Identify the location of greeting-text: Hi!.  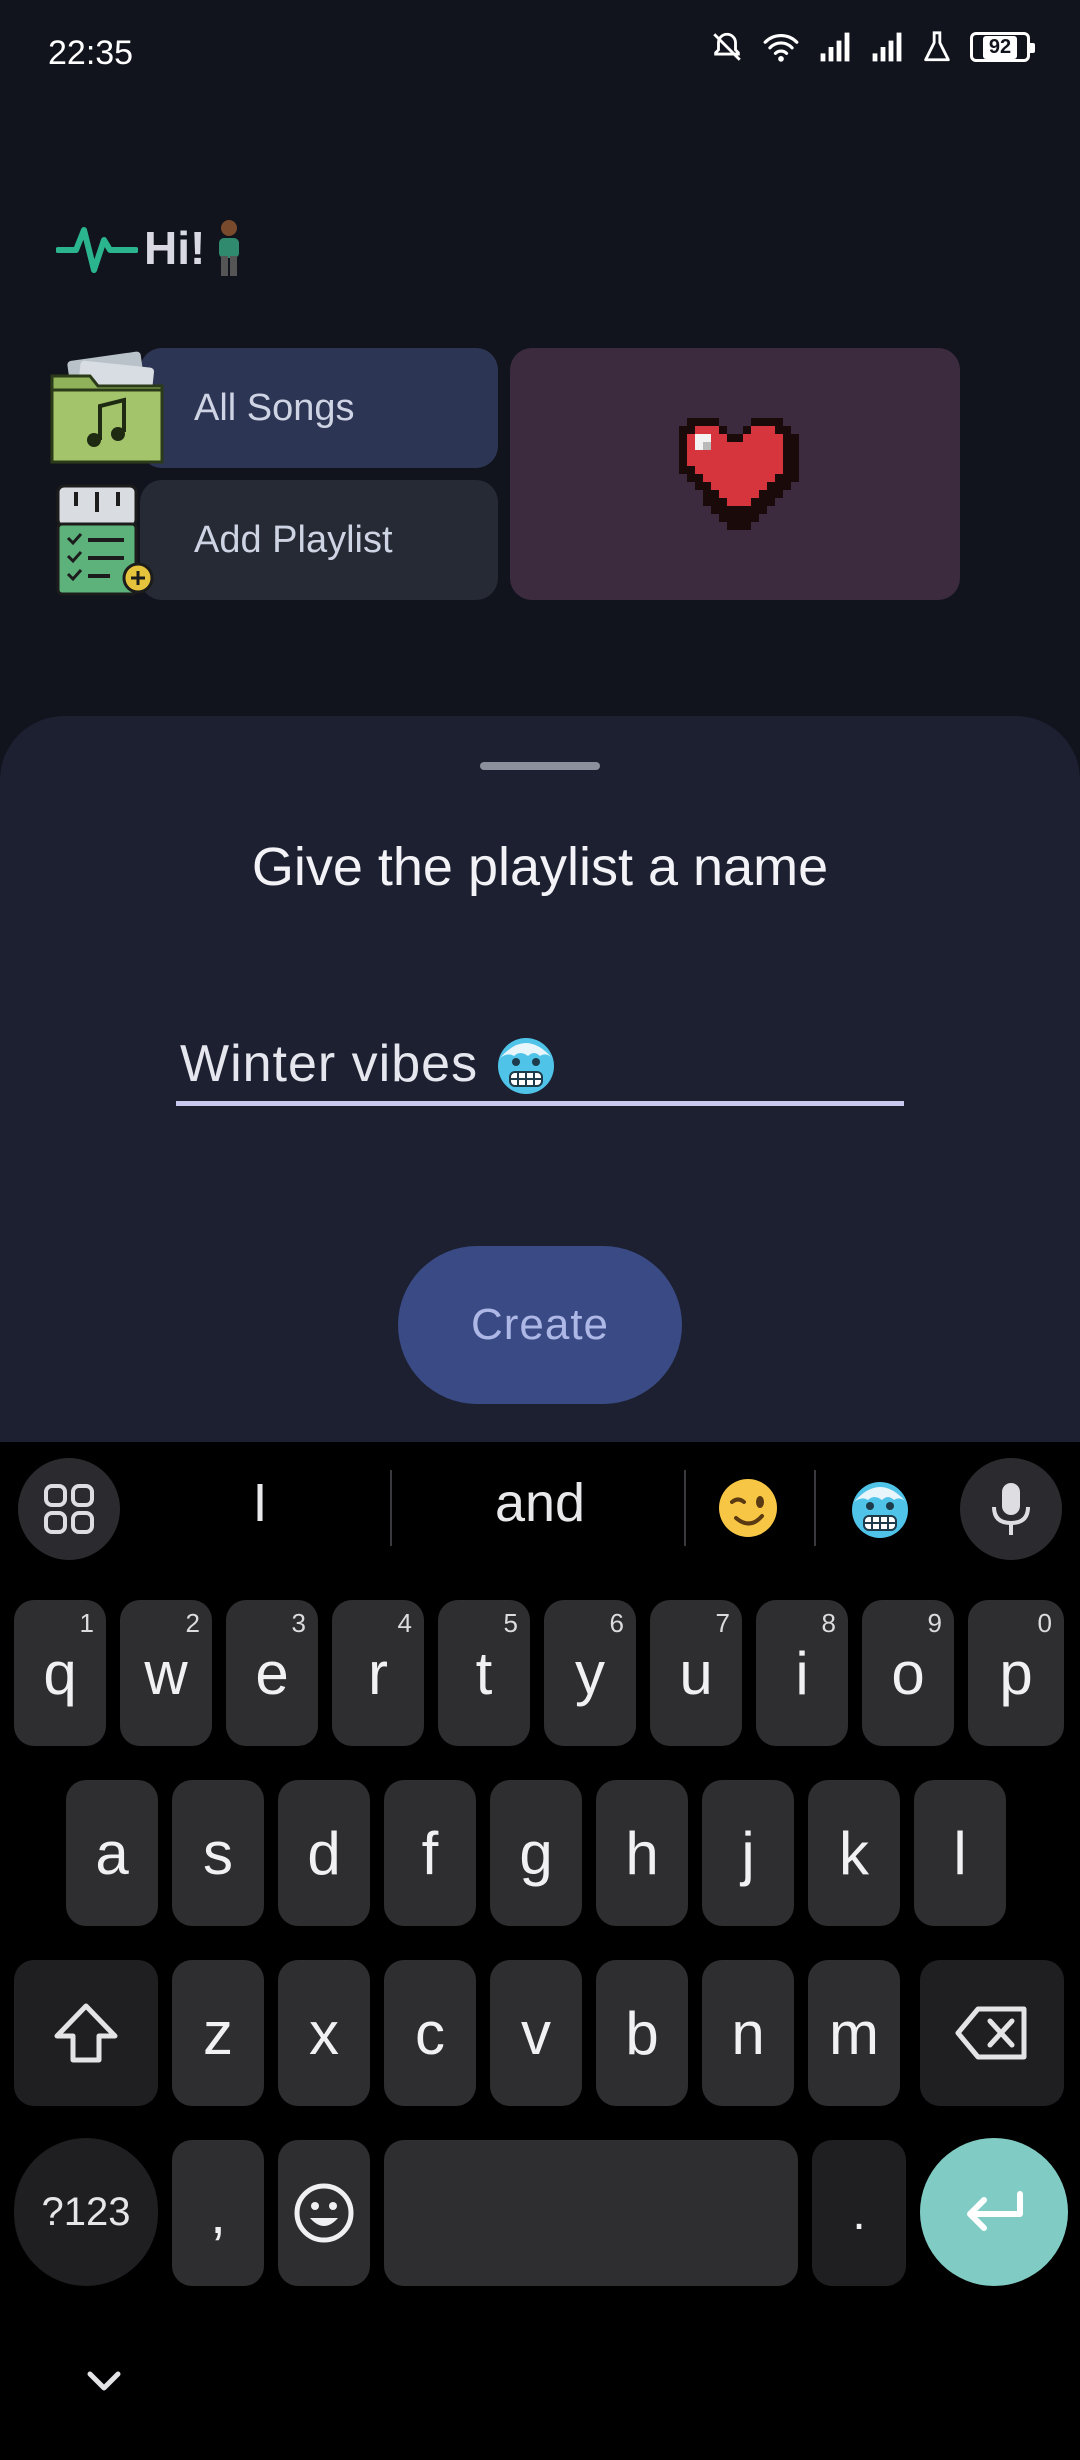
(175, 248).